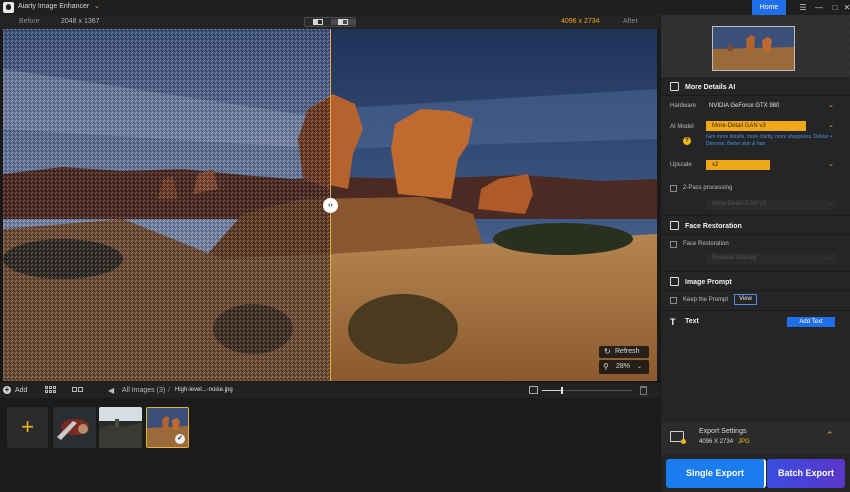 The height and width of the screenshot is (492, 850). I want to click on single-export-button: Single Export, so click(716, 473).